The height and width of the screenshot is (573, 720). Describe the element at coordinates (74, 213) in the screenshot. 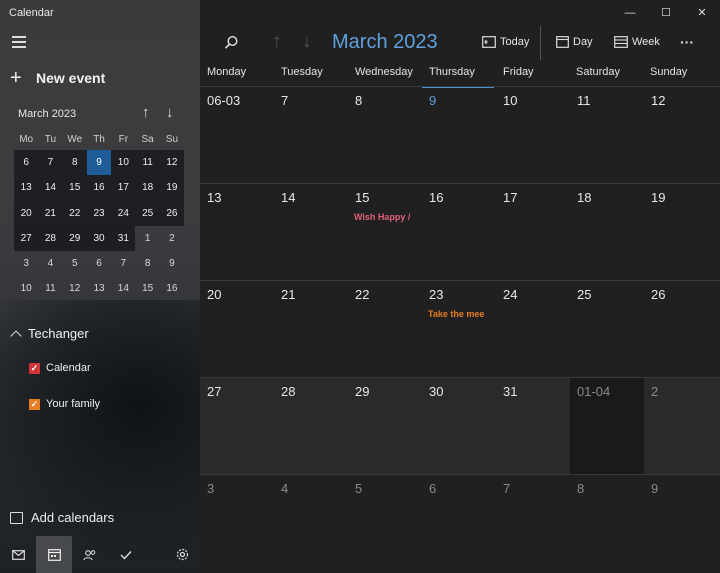

I see `mini-day: 22` at that location.